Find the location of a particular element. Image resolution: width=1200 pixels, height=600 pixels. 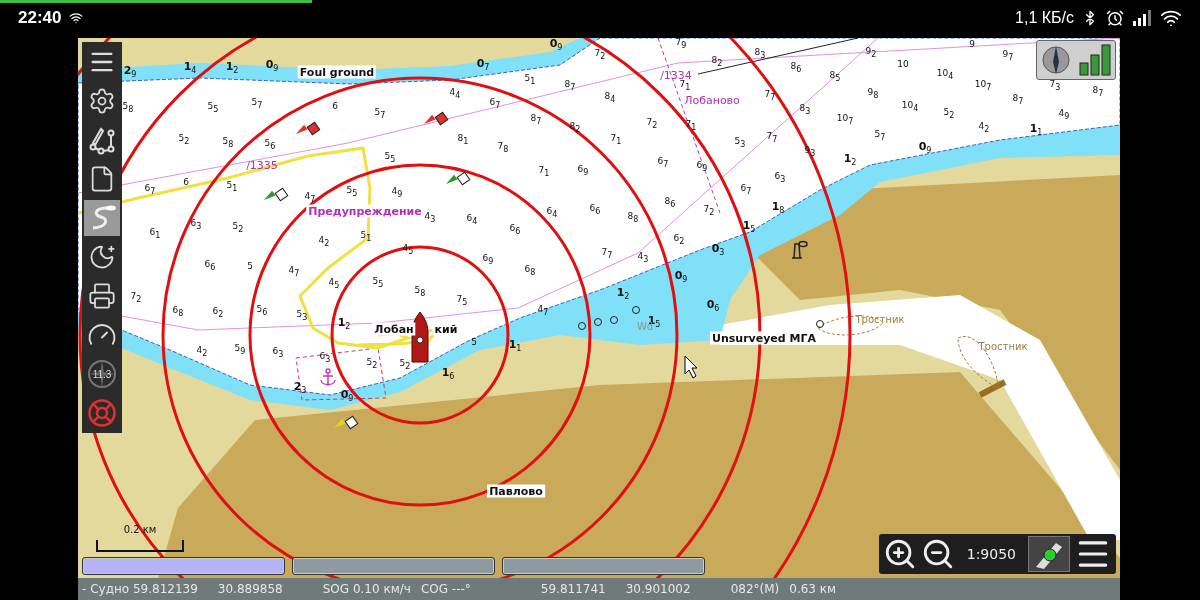

depth-sounding: 4$_{4}$ is located at coordinates (455, 94).